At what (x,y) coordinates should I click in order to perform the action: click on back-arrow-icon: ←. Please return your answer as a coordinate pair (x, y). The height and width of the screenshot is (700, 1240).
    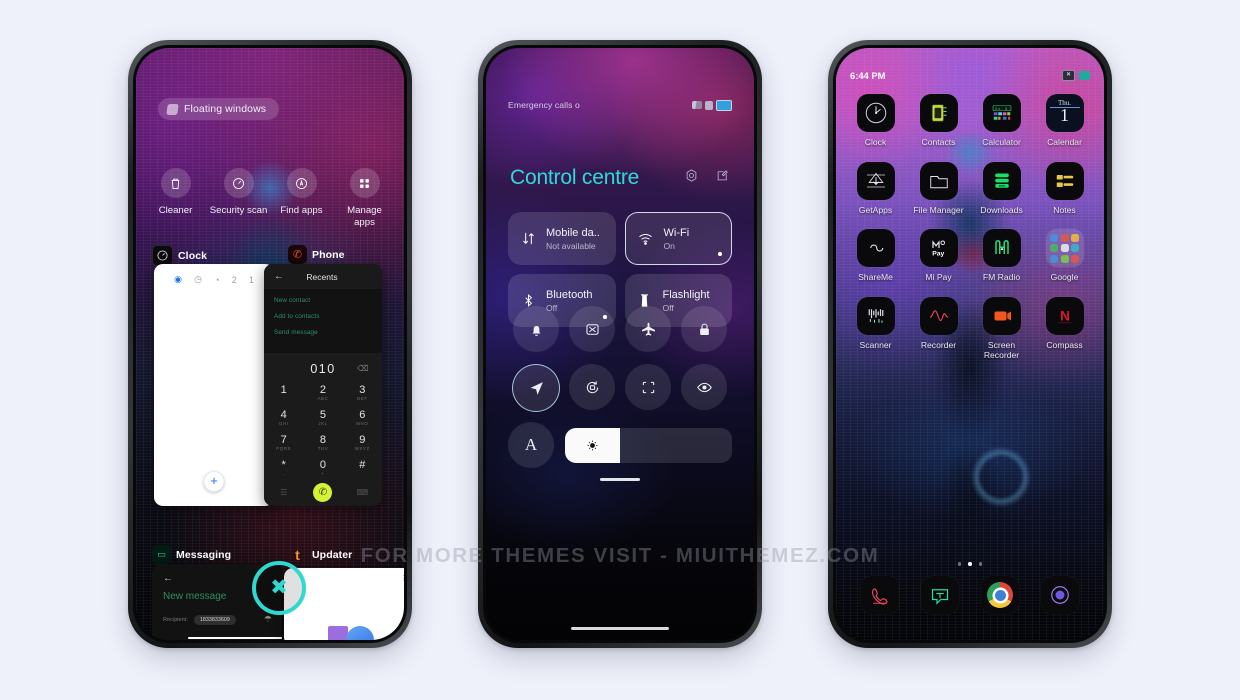
    Looking at the image, I should click on (279, 276).